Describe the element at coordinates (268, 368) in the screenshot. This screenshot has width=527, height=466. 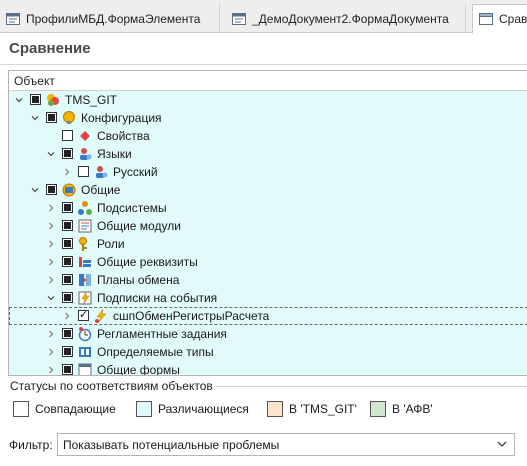
I see `tree-row-common-forms: Общие формы` at that location.